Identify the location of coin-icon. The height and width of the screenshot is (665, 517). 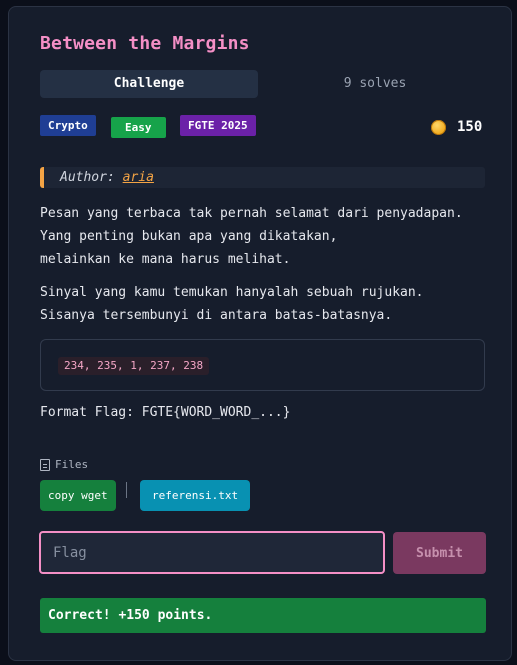
(438, 127).